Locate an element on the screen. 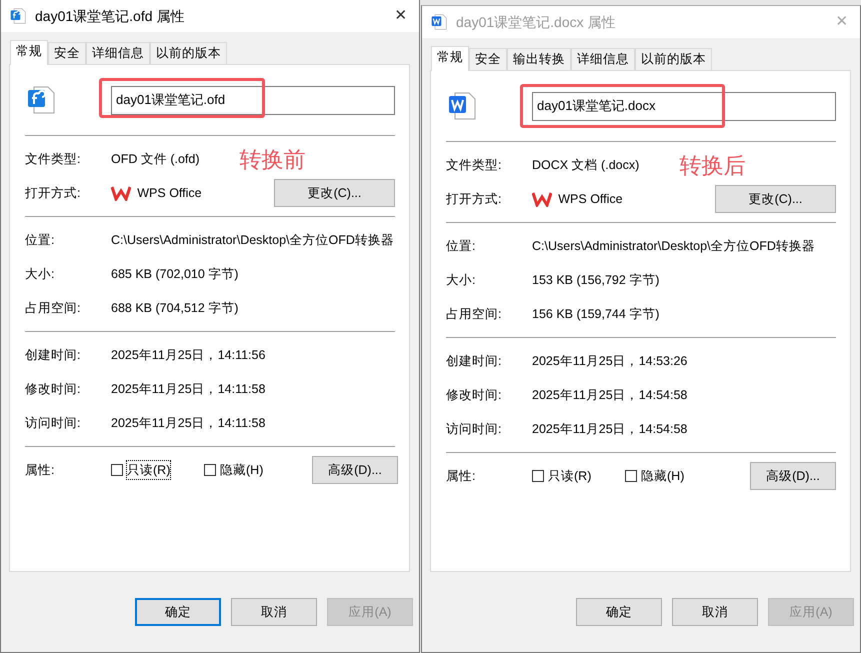 This screenshot has height=653, width=861. field-value: DOCX 文档 (.docx) is located at coordinates (586, 165).